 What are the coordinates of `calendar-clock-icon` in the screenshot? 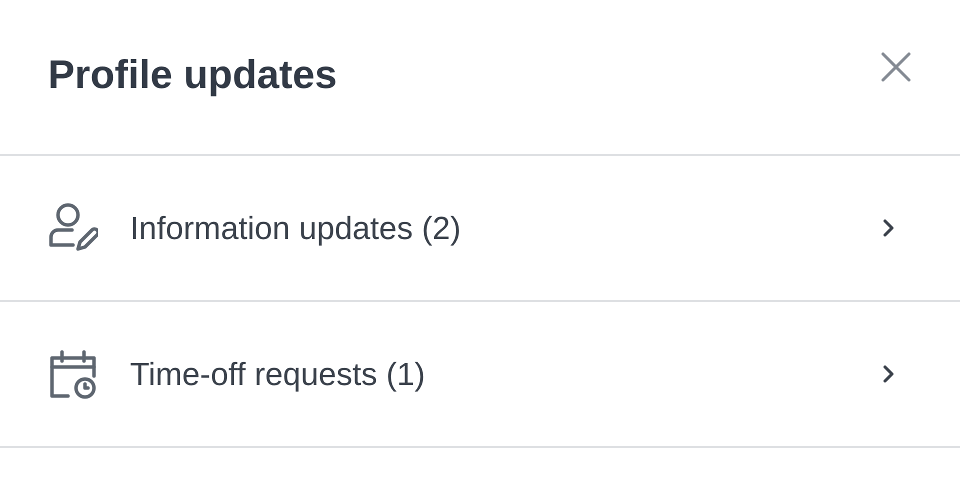 It's located at (73, 374).